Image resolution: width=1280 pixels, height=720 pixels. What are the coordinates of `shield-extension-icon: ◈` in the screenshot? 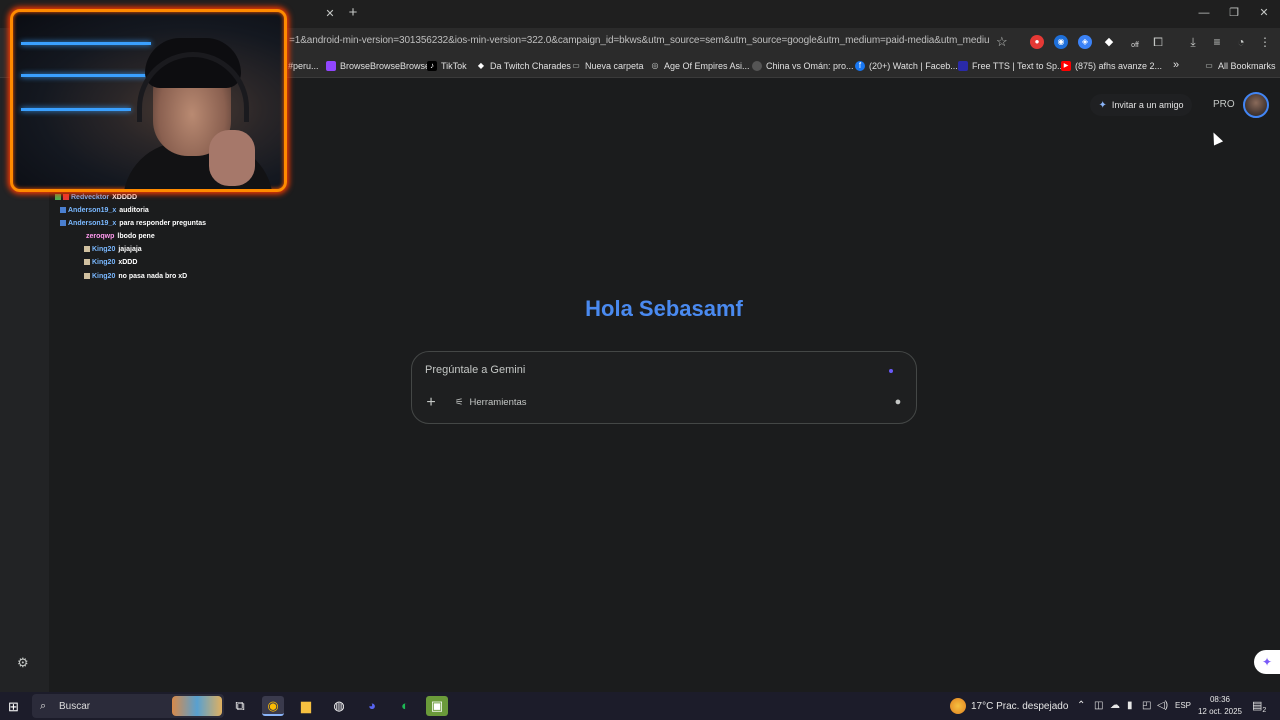 It's located at (1085, 42).